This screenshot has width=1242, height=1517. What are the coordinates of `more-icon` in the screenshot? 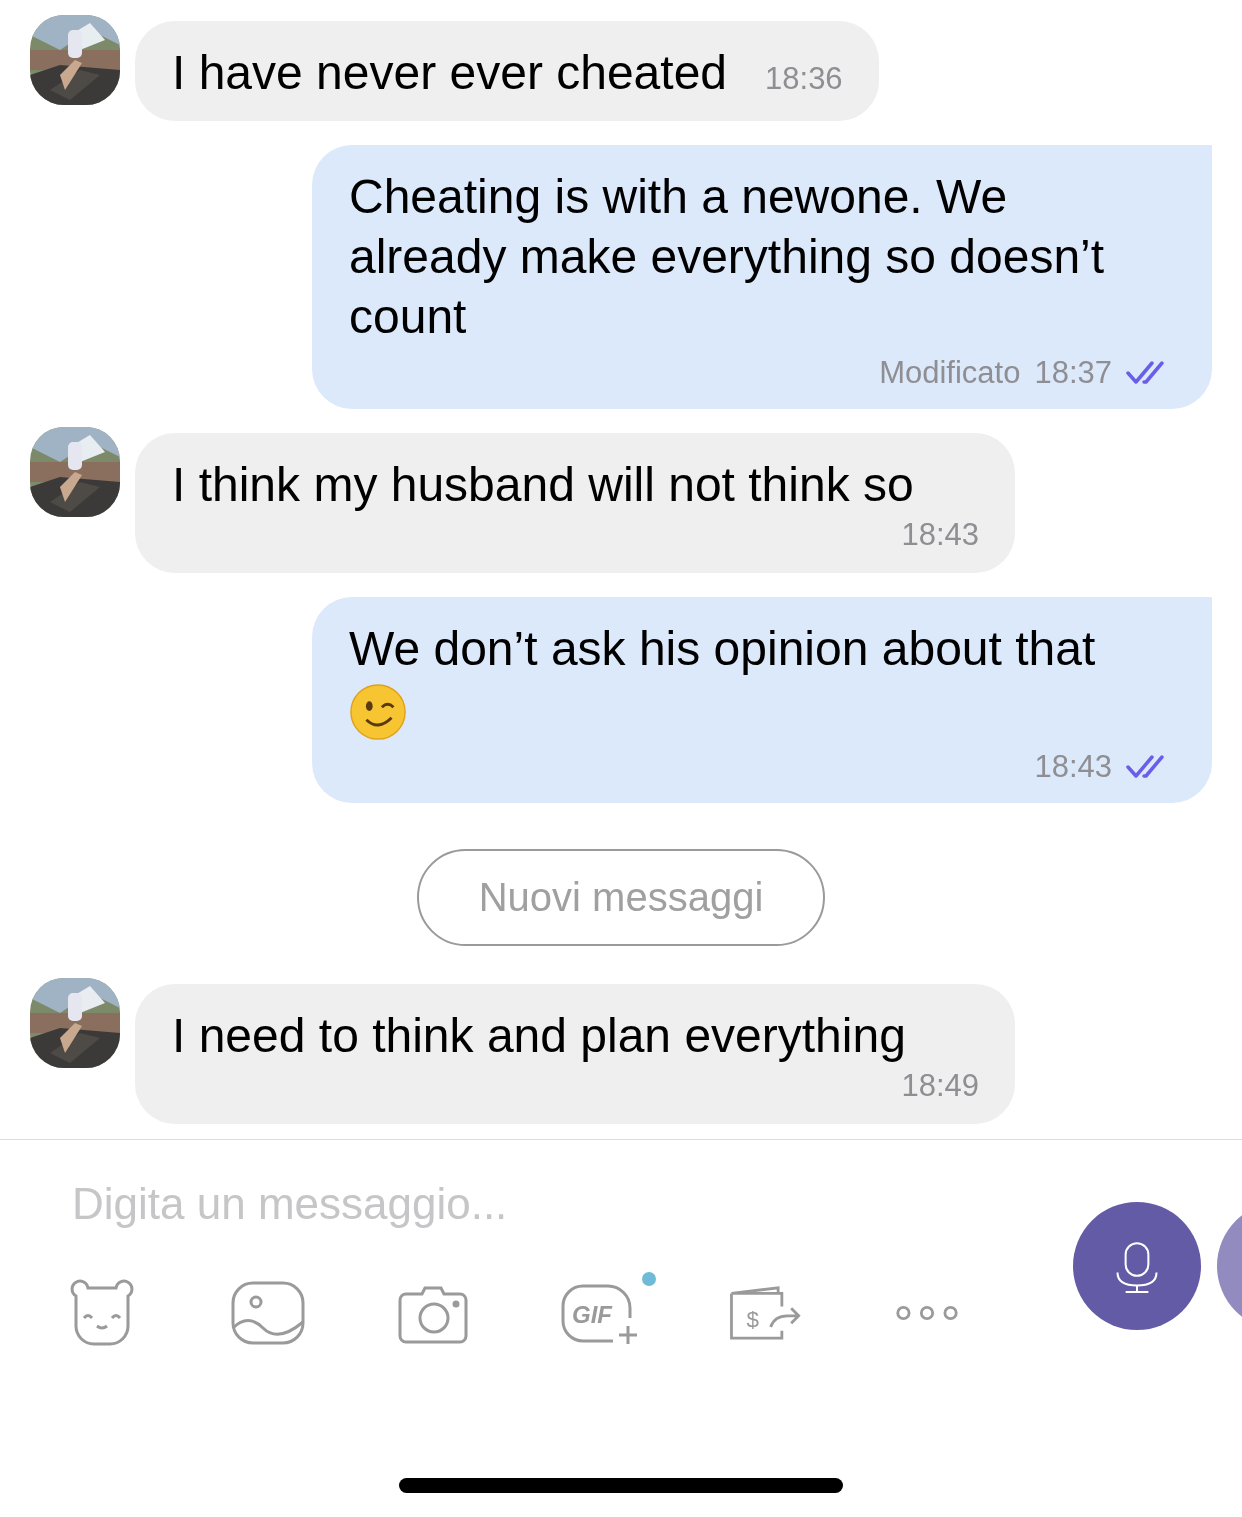 It's located at (927, 1313).